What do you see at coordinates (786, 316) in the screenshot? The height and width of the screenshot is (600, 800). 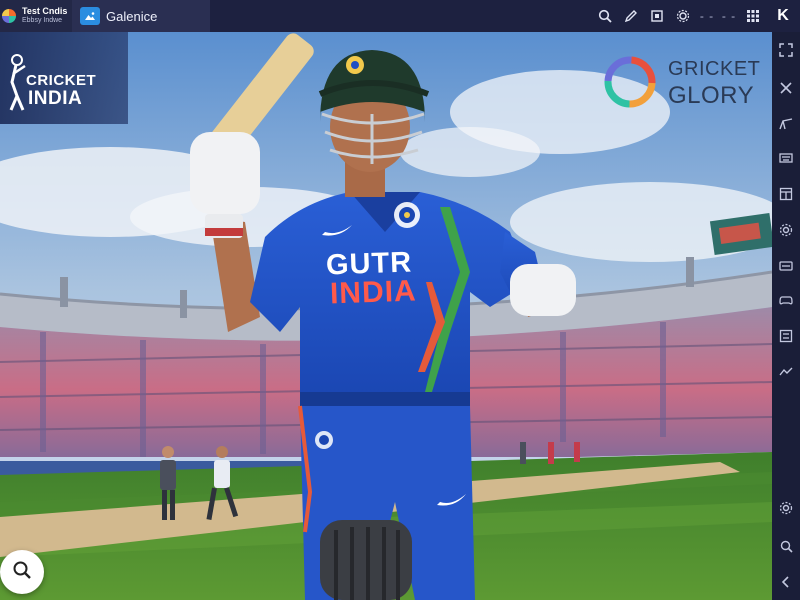 I see `emulator-sidebar` at bounding box center [786, 316].